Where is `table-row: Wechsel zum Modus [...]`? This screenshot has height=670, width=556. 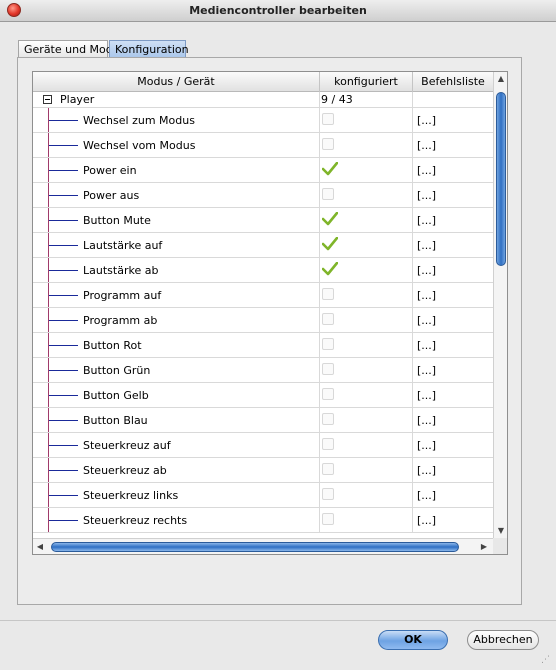 table-row: Wechsel zum Modus [...] is located at coordinates (263, 120).